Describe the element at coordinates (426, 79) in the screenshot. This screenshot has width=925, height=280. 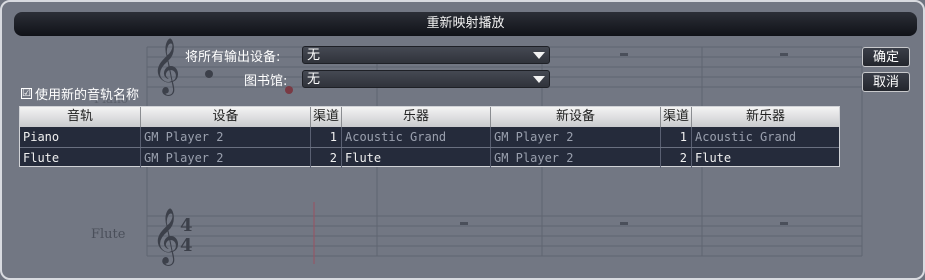
I see `library-select: 无` at that location.